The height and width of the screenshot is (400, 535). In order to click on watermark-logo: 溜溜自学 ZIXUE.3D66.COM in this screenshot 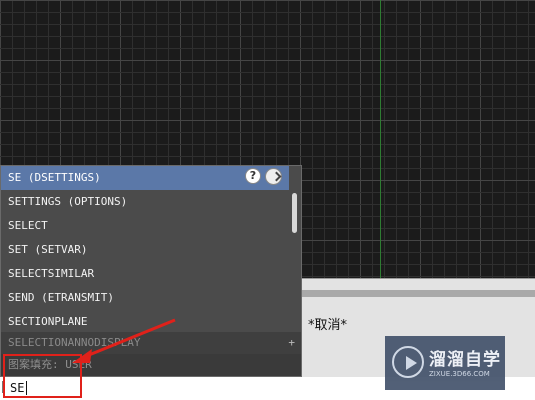, I will do `click(445, 363)`.